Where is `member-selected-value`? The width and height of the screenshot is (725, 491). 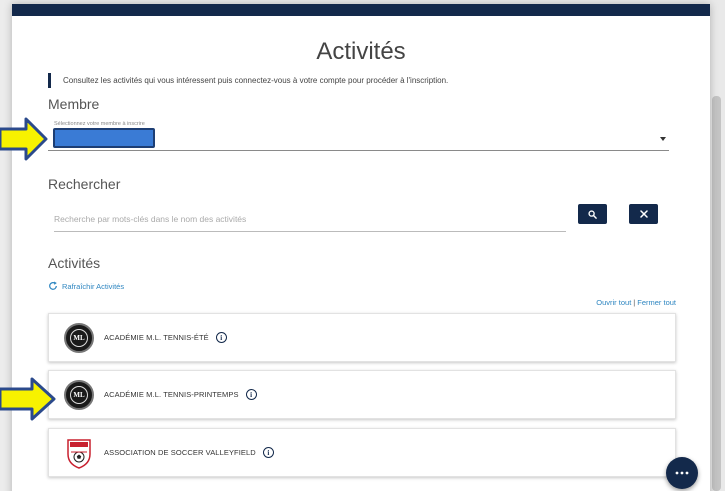
member-selected-value is located at coordinates (104, 138).